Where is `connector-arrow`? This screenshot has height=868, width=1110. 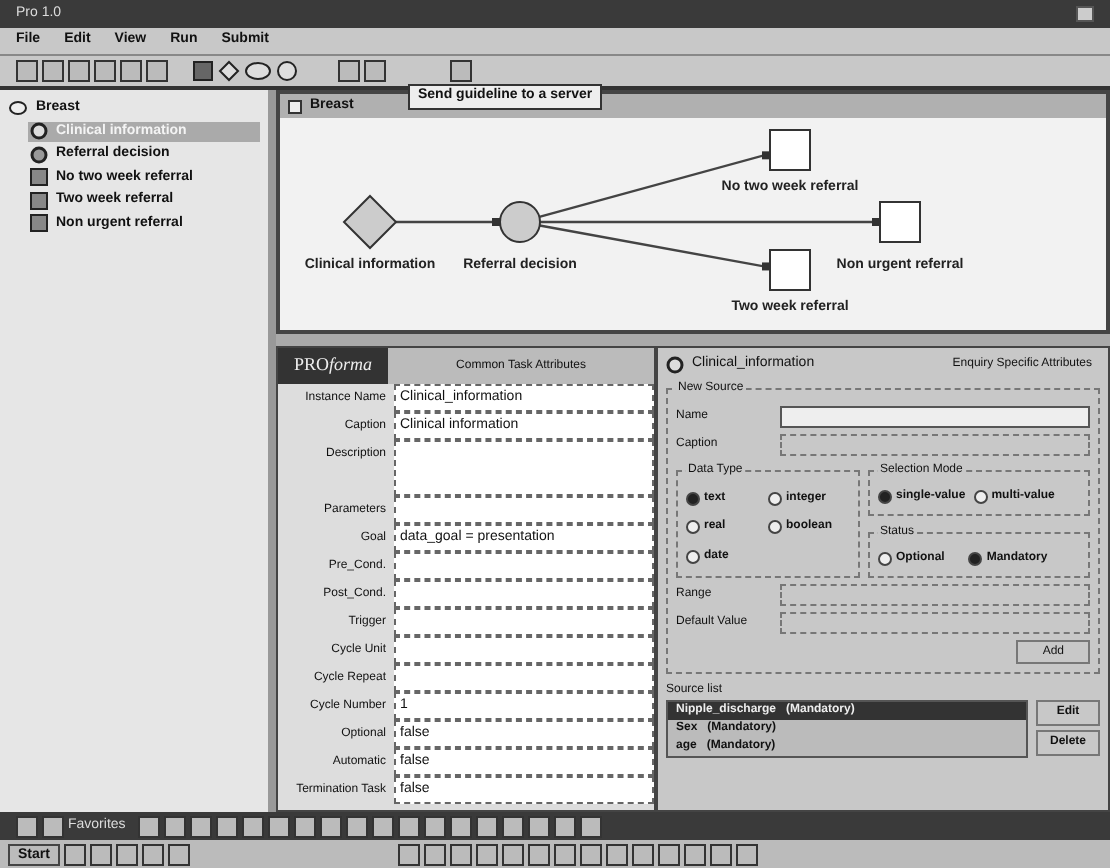
connector-arrow is located at coordinates (448, 222).